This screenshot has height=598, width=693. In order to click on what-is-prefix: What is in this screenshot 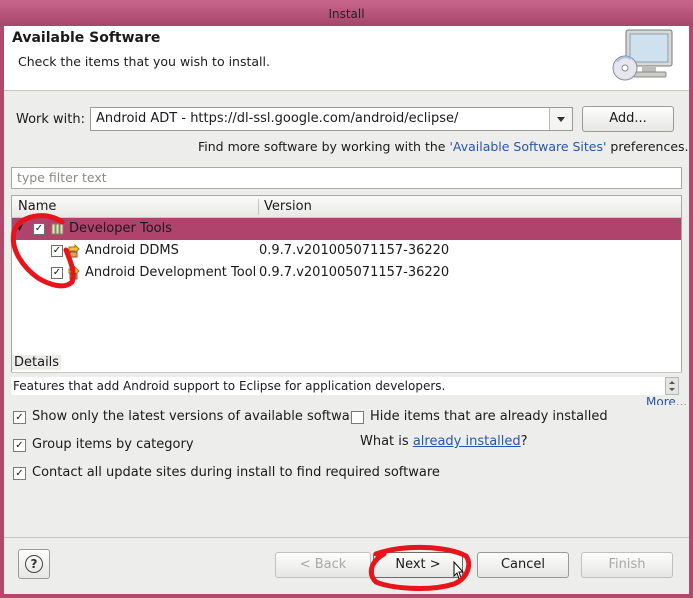, I will do `click(386, 441)`.